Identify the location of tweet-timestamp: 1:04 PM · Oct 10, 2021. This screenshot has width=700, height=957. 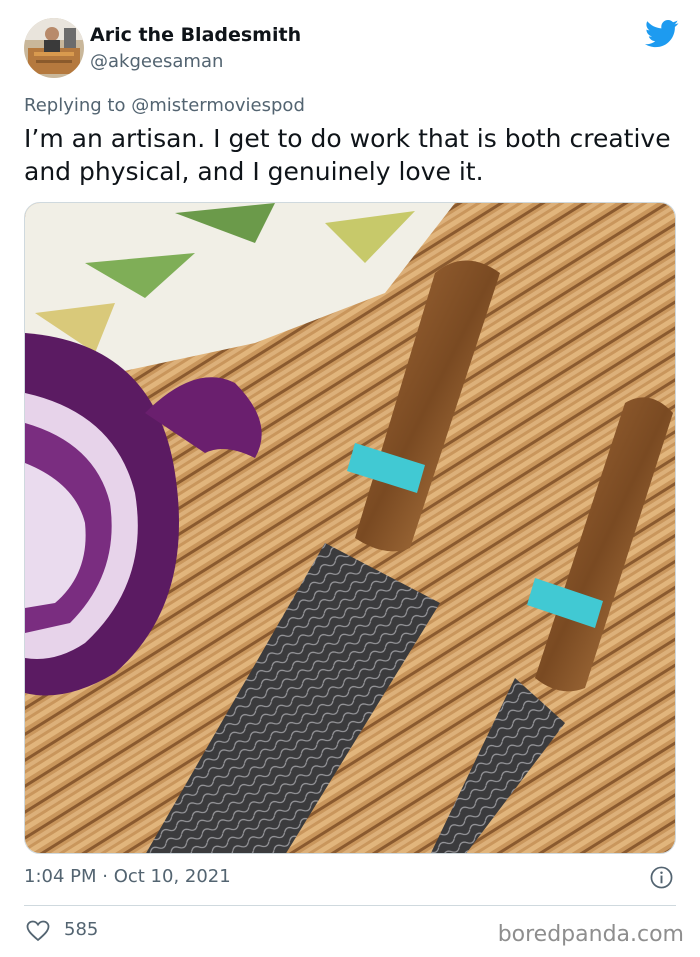
(127, 876).